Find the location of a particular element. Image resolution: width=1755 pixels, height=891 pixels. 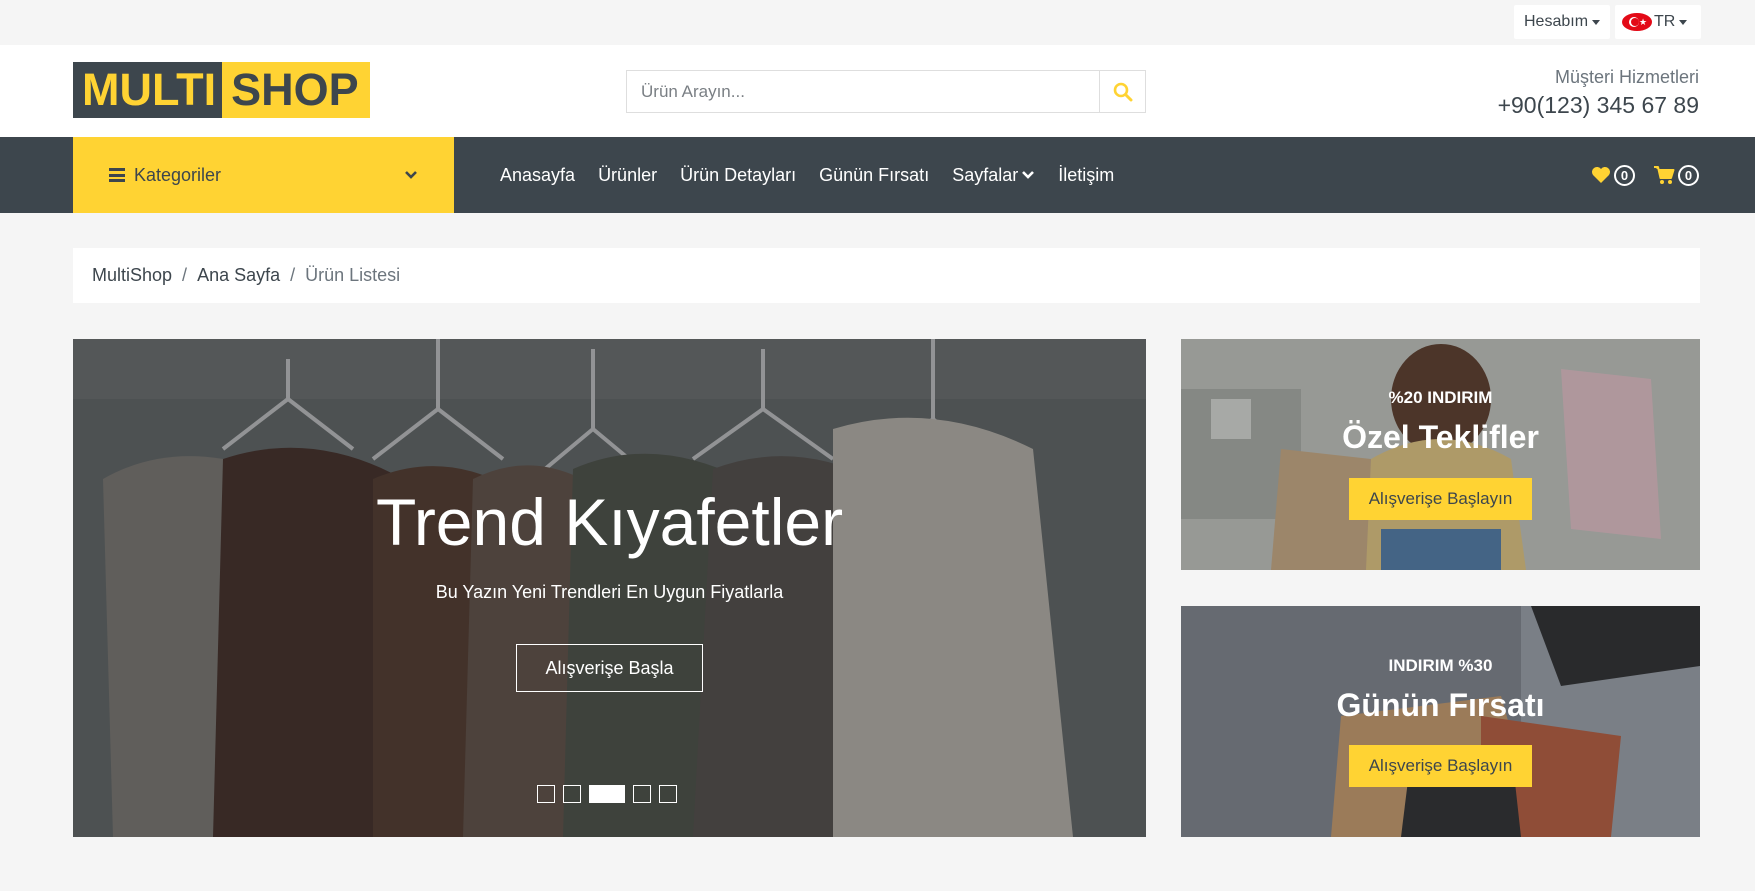

breadcrumb: MultiShop / Ana Sayfa / Ürün Listesi is located at coordinates (886, 275).